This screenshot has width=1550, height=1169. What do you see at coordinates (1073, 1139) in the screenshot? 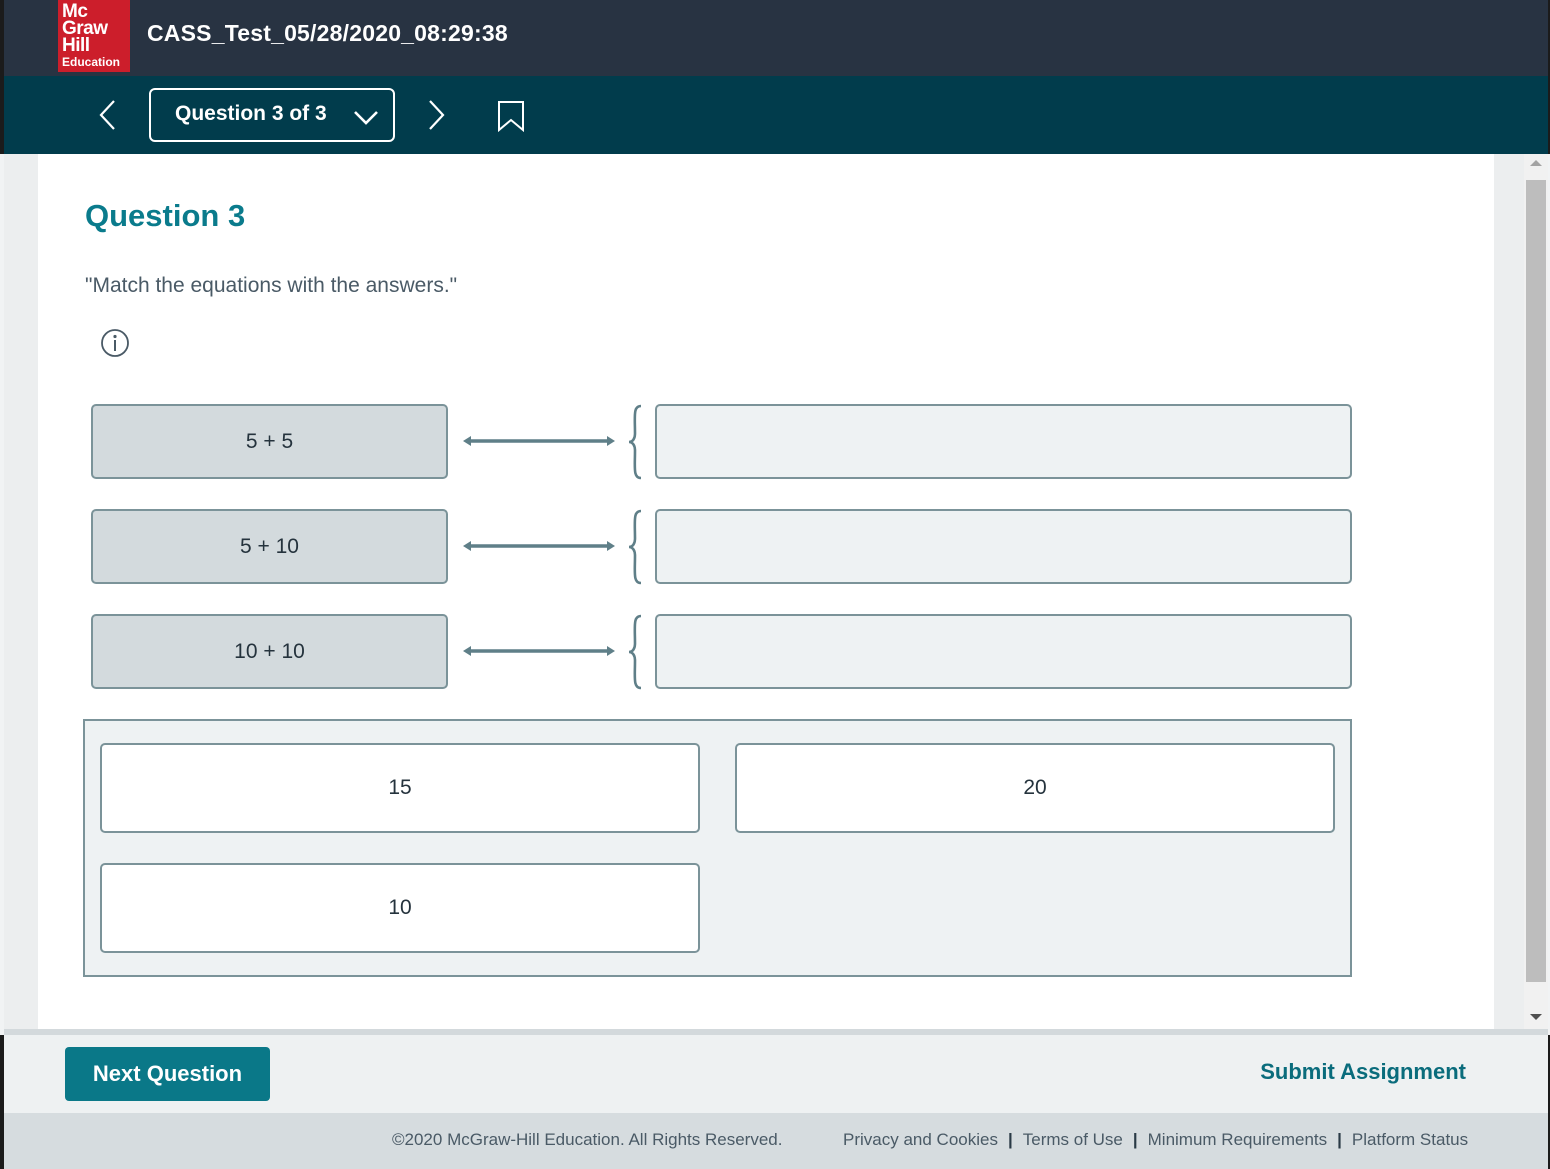
I see `terms-link: Terms of Use` at bounding box center [1073, 1139].